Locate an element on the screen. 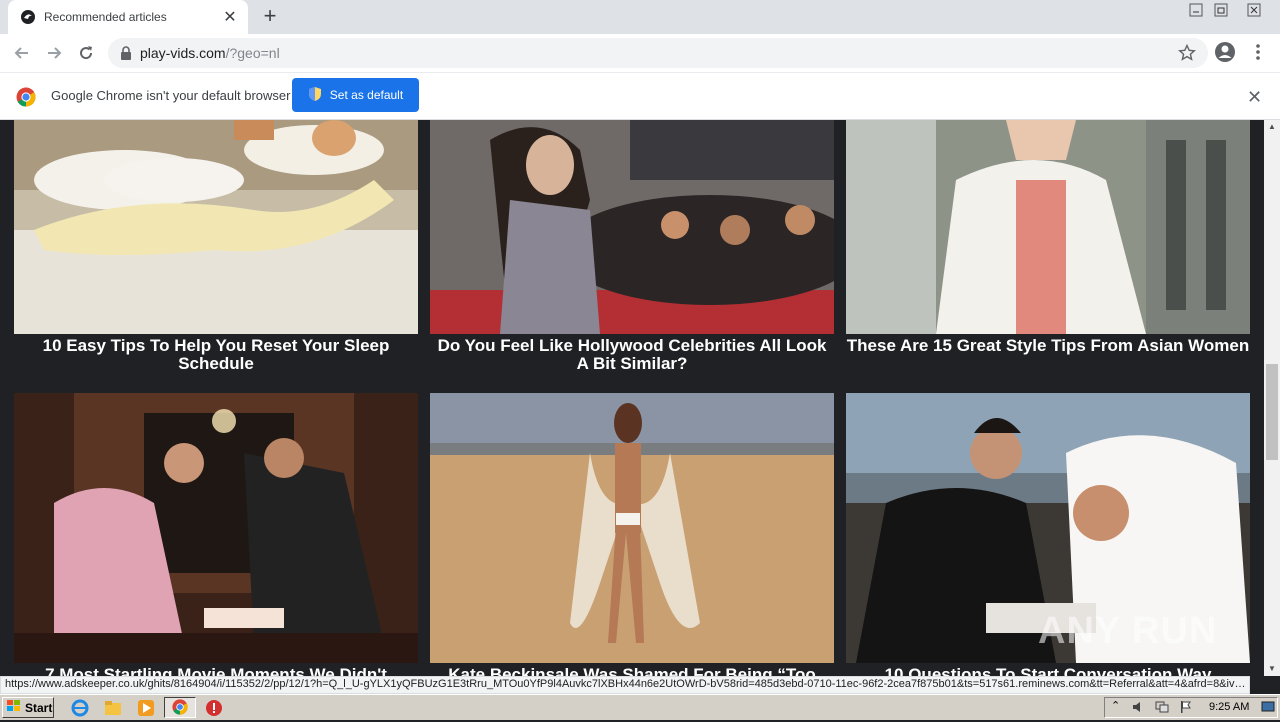  profile-avatar-icon is located at coordinates (1225, 54).